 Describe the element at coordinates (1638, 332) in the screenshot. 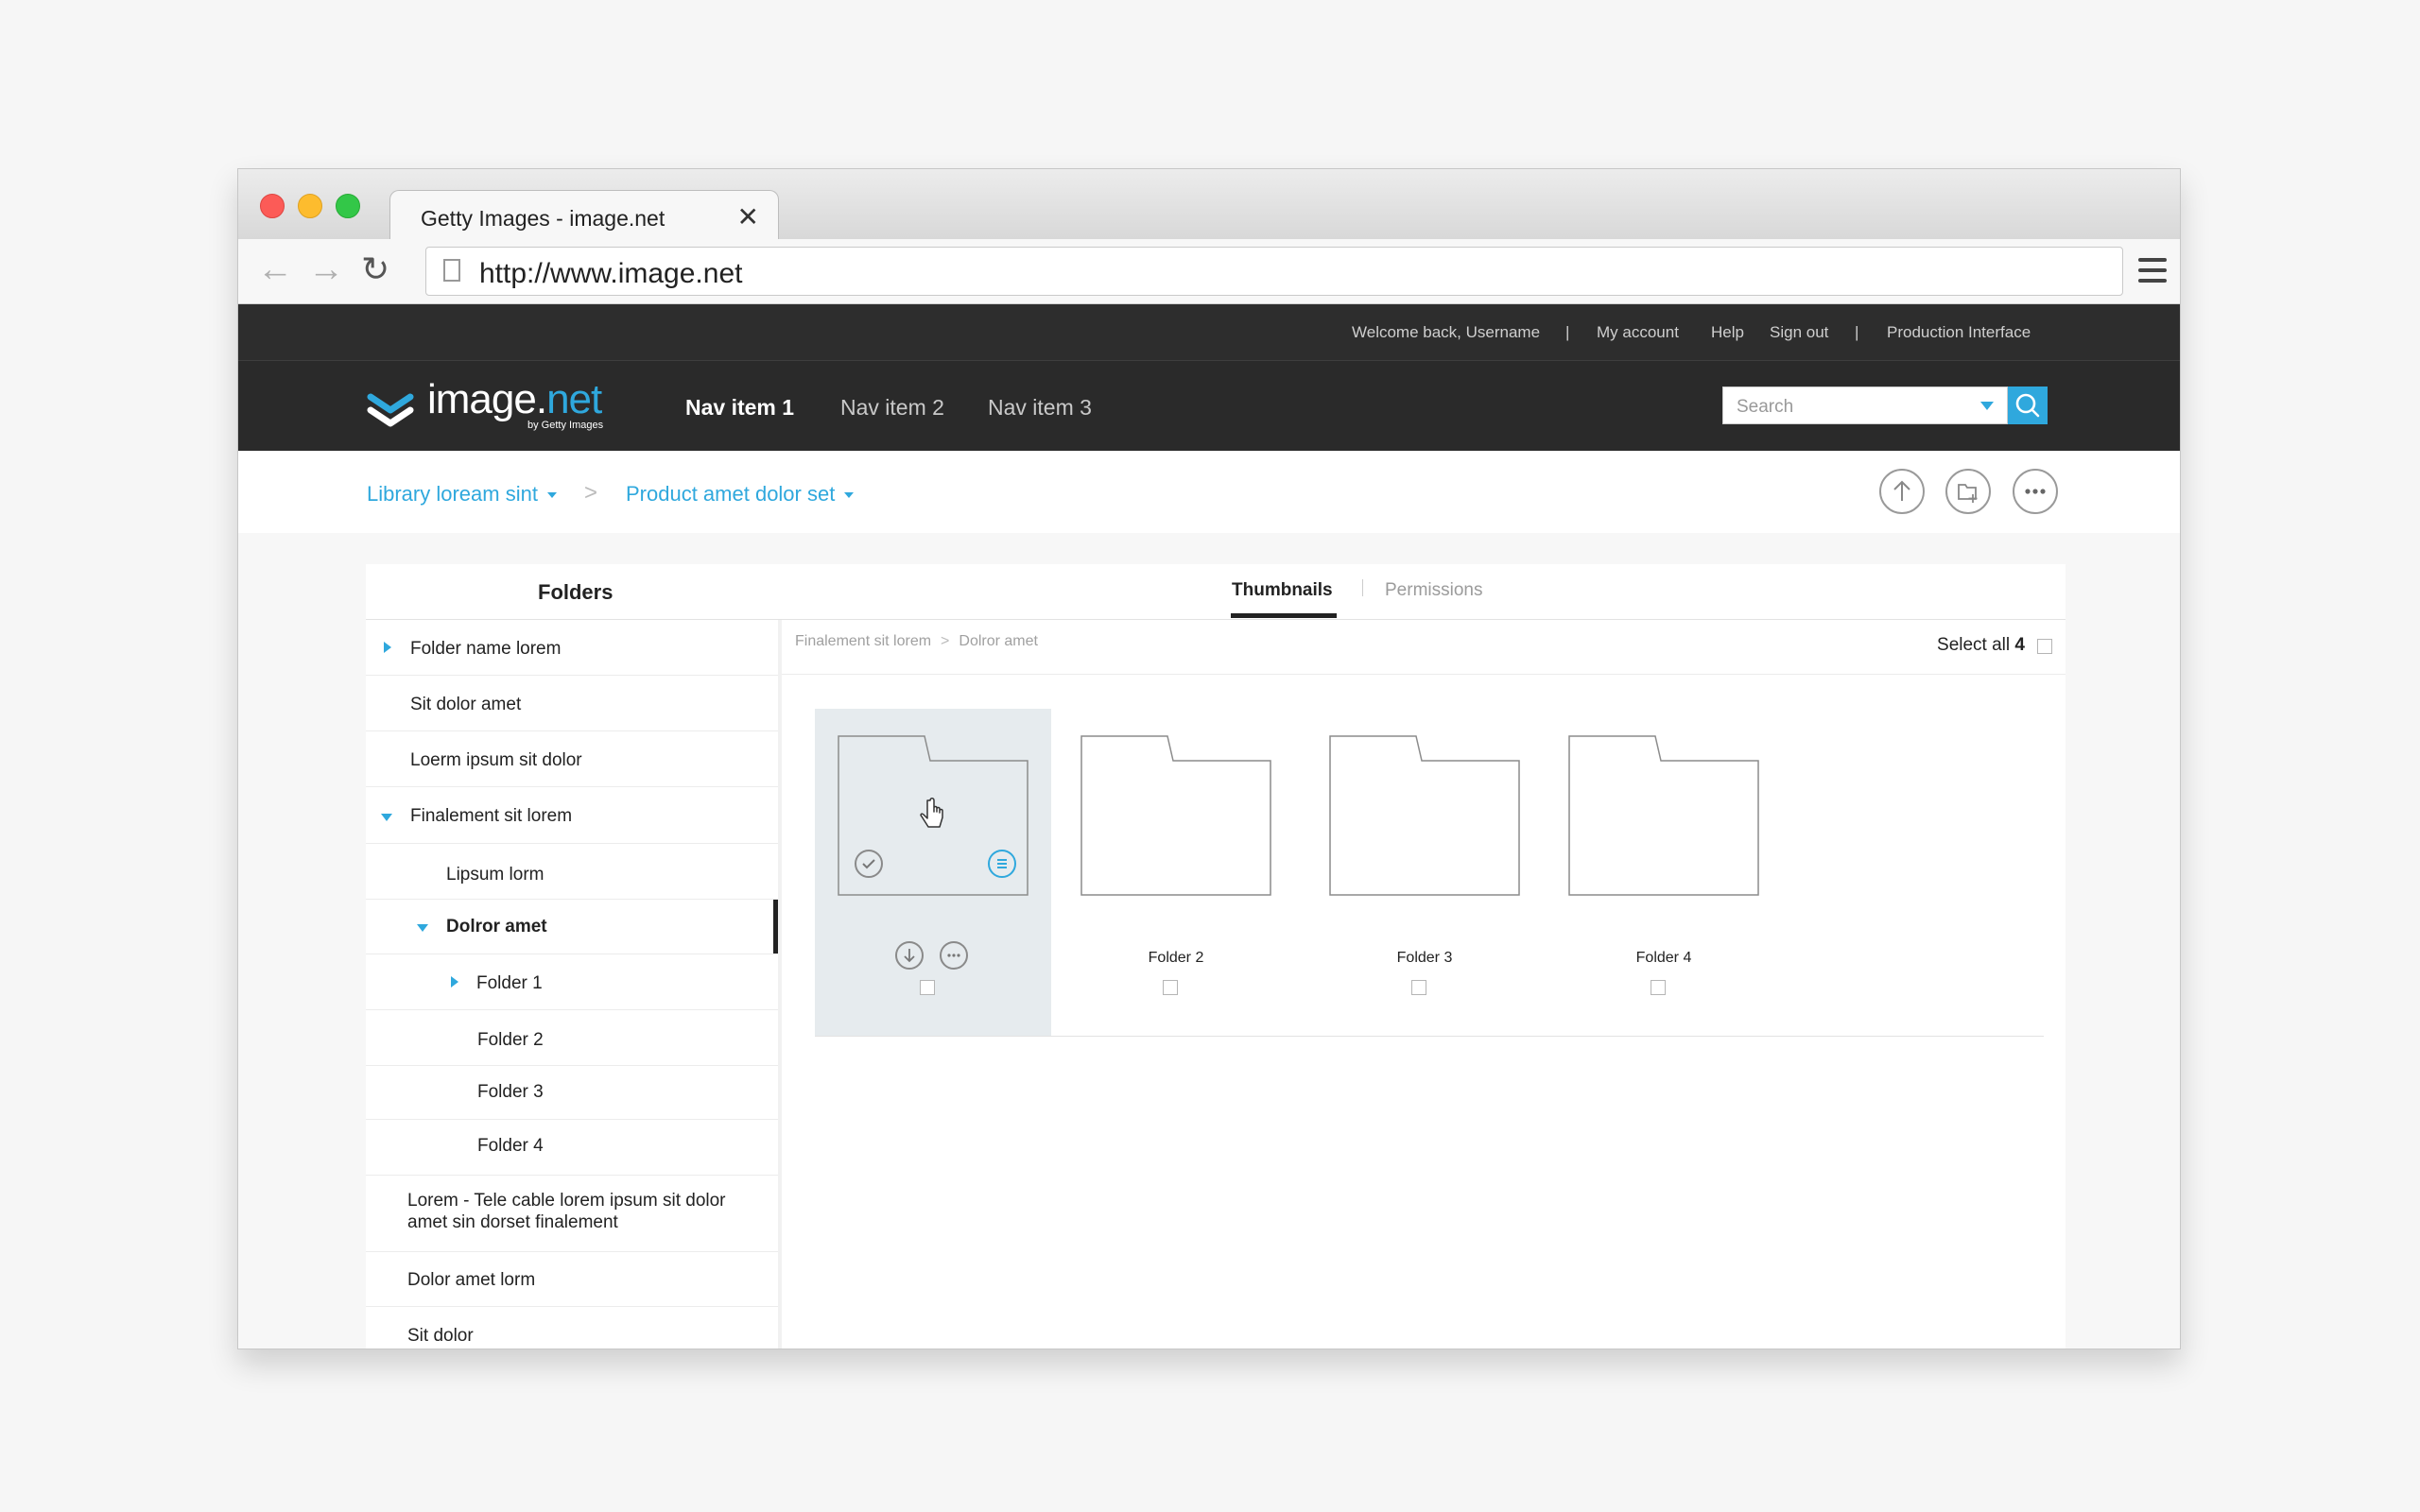

I see `my-account-link: My account` at that location.